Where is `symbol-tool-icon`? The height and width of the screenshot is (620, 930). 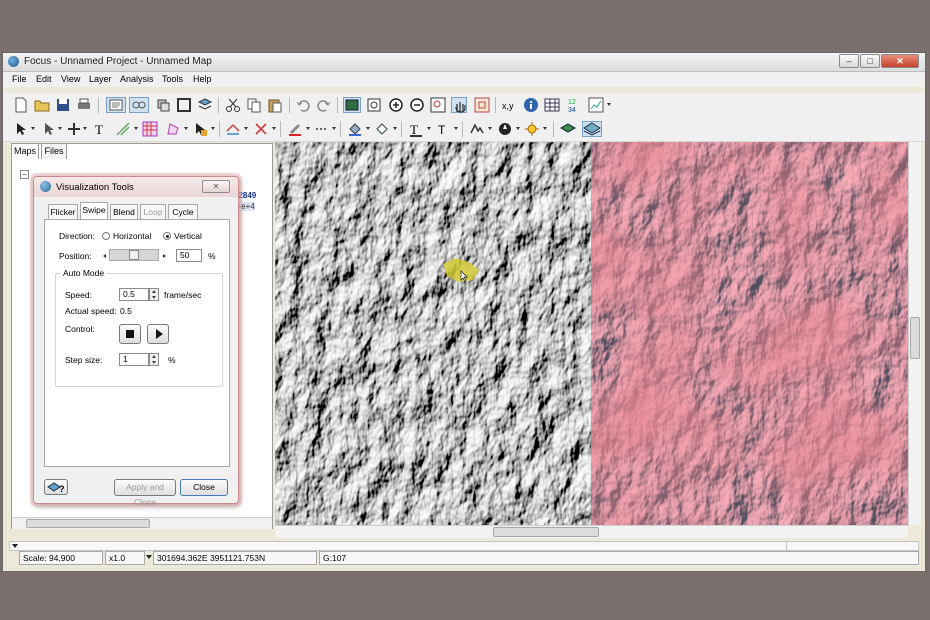
symbol-tool-icon is located at coordinates (477, 129).